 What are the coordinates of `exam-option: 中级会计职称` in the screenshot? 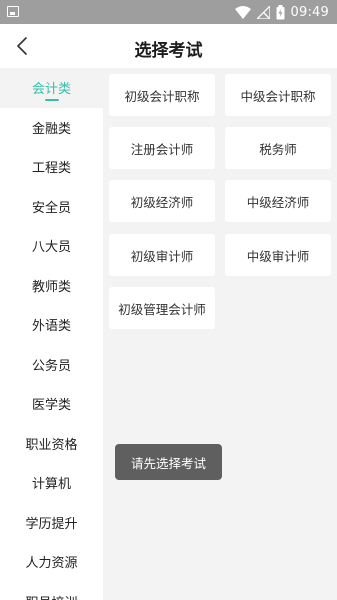 It's located at (278, 95).